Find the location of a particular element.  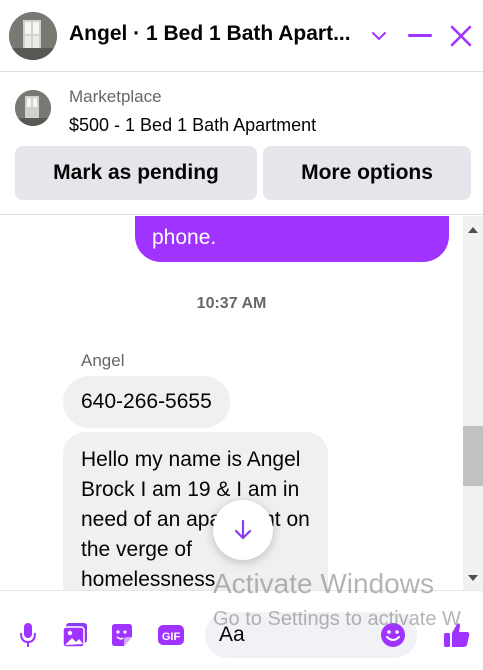

more-options-button: More options is located at coordinates (367, 173).